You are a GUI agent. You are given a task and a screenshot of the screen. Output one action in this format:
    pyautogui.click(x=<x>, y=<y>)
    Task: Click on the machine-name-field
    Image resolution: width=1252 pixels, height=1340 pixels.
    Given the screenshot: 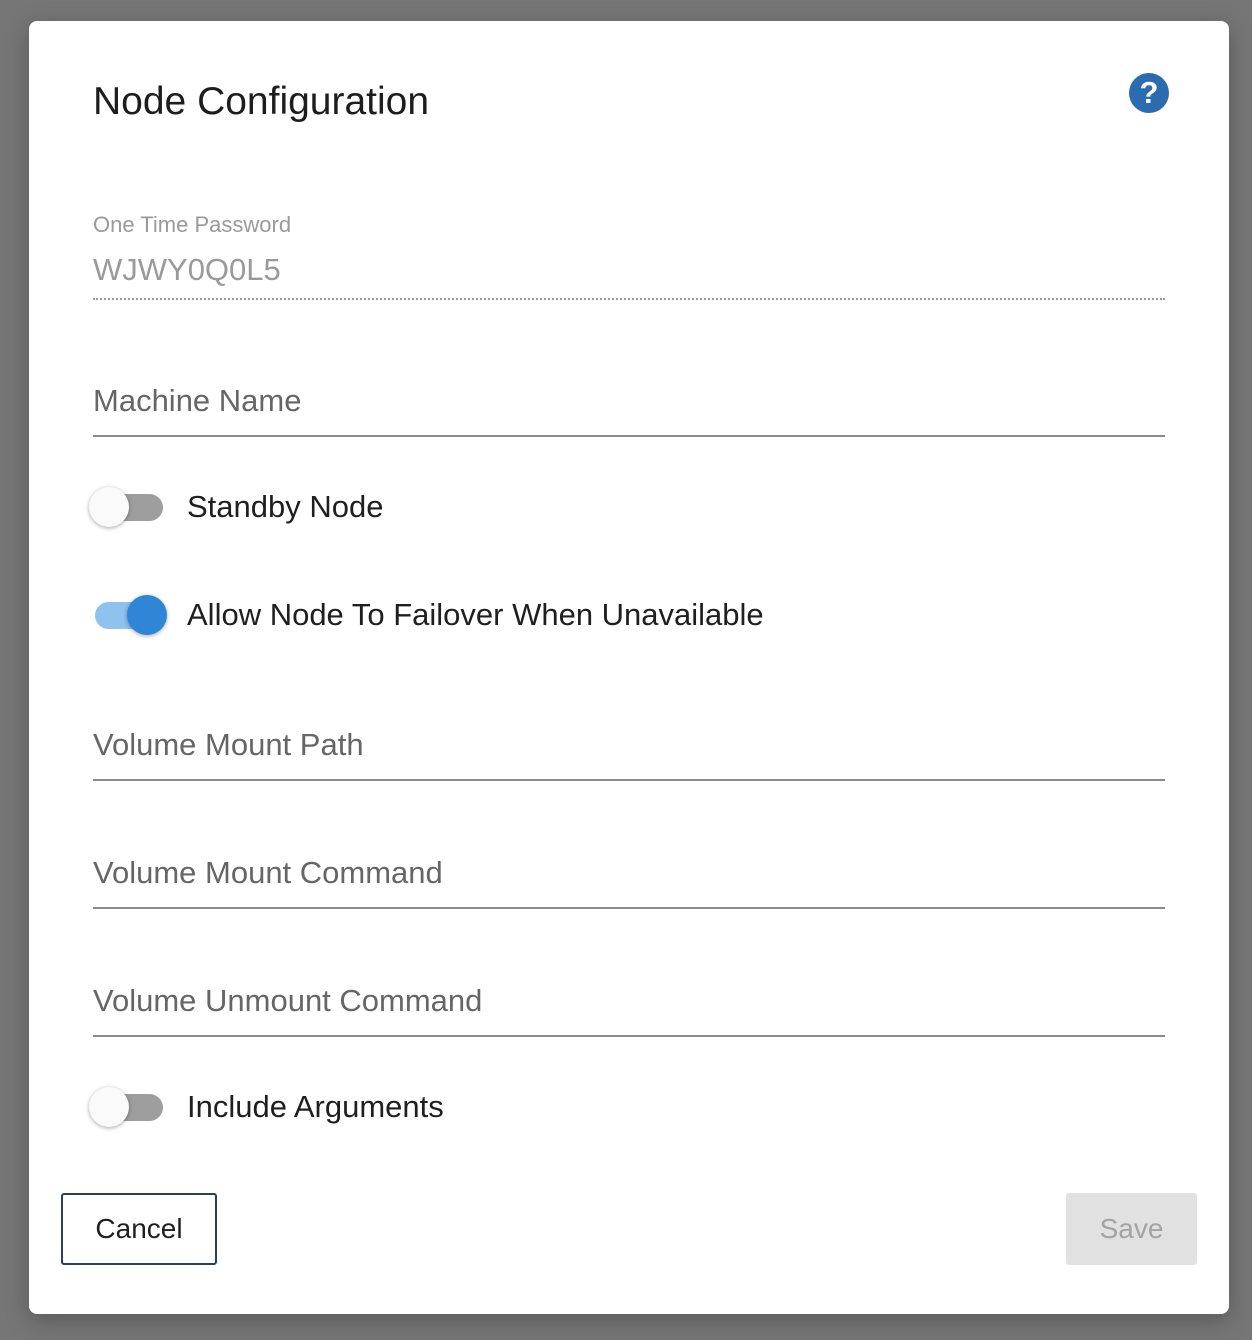 What is the action you would take?
    pyautogui.click(x=629, y=407)
    